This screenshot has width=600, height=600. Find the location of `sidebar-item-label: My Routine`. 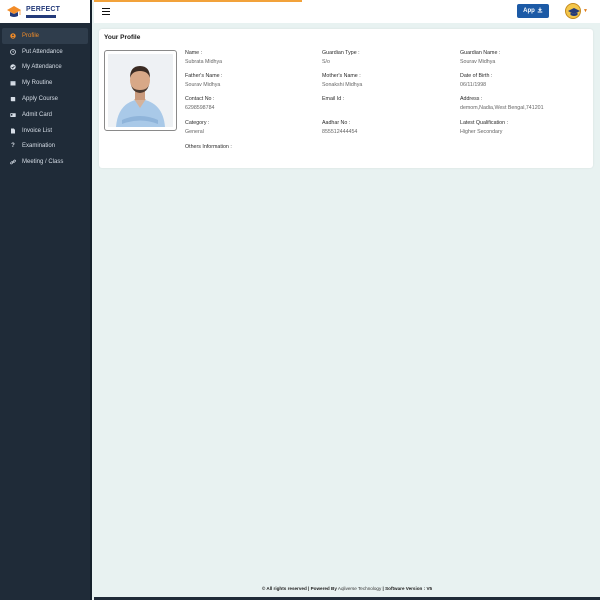

sidebar-item-label: My Routine is located at coordinates (37, 83).